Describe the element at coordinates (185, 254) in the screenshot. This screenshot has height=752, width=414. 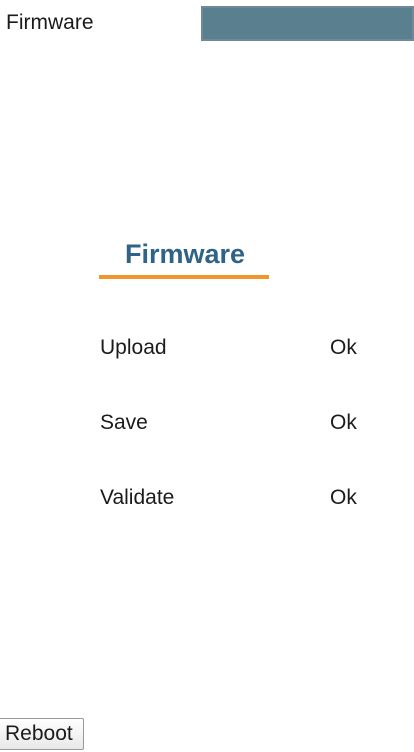
I see `panel-title: Firmware` at that location.